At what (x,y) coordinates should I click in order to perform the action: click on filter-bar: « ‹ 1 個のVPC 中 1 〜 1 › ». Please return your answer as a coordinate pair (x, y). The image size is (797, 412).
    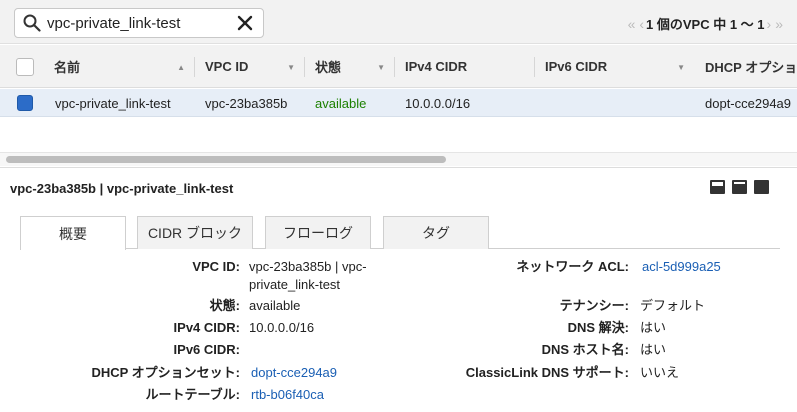
    Looking at the image, I should click on (398, 22).